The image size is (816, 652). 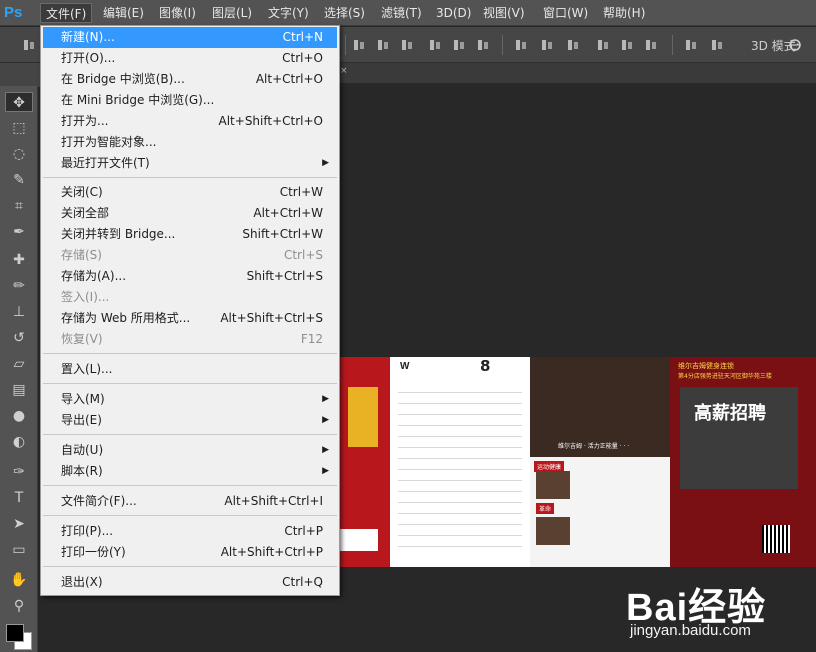 What do you see at coordinates (192, 255) in the screenshot?
I see `menu-item-save: 存储(S) Ctrl+S` at bounding box center [192, 255].